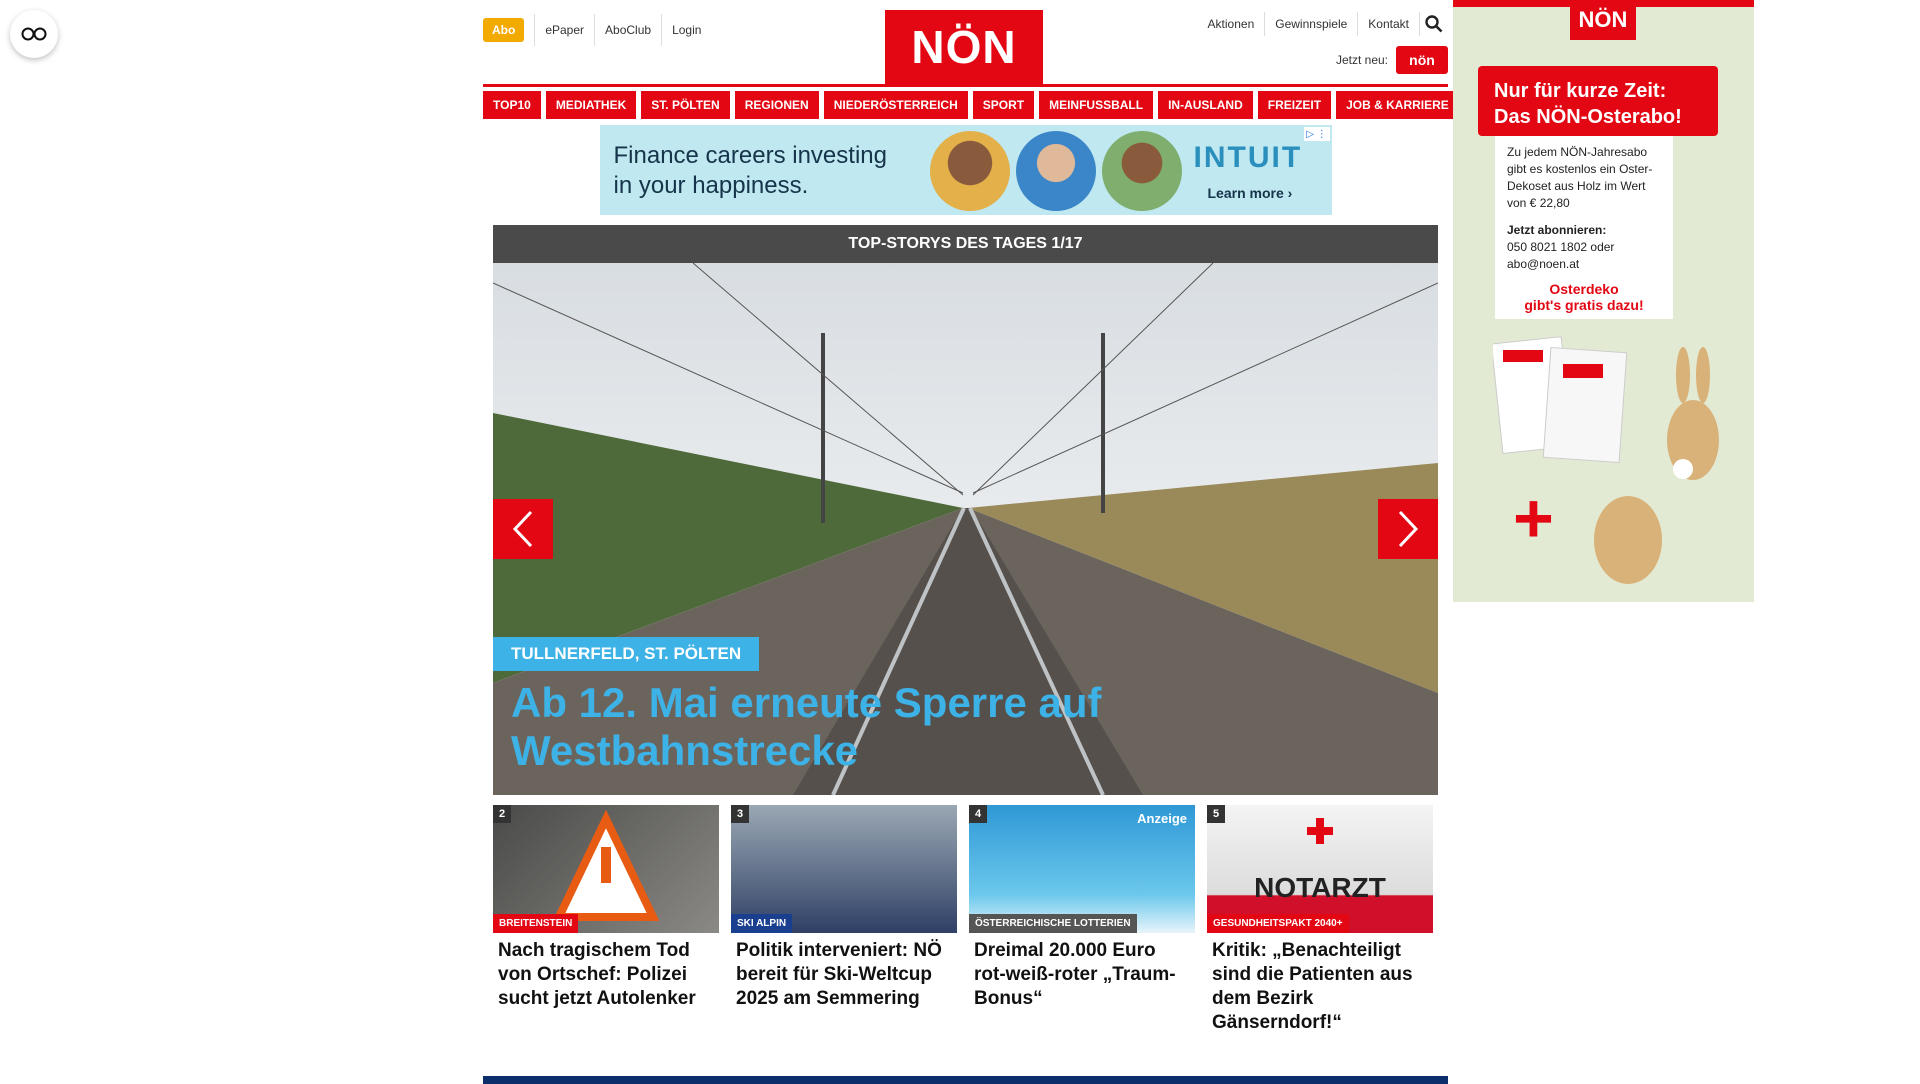 This screenshot has height=1084, width=1920. Describe the element at coordinates (978, 814) in the screenshot. I see `teaser-number: 4` at that location.